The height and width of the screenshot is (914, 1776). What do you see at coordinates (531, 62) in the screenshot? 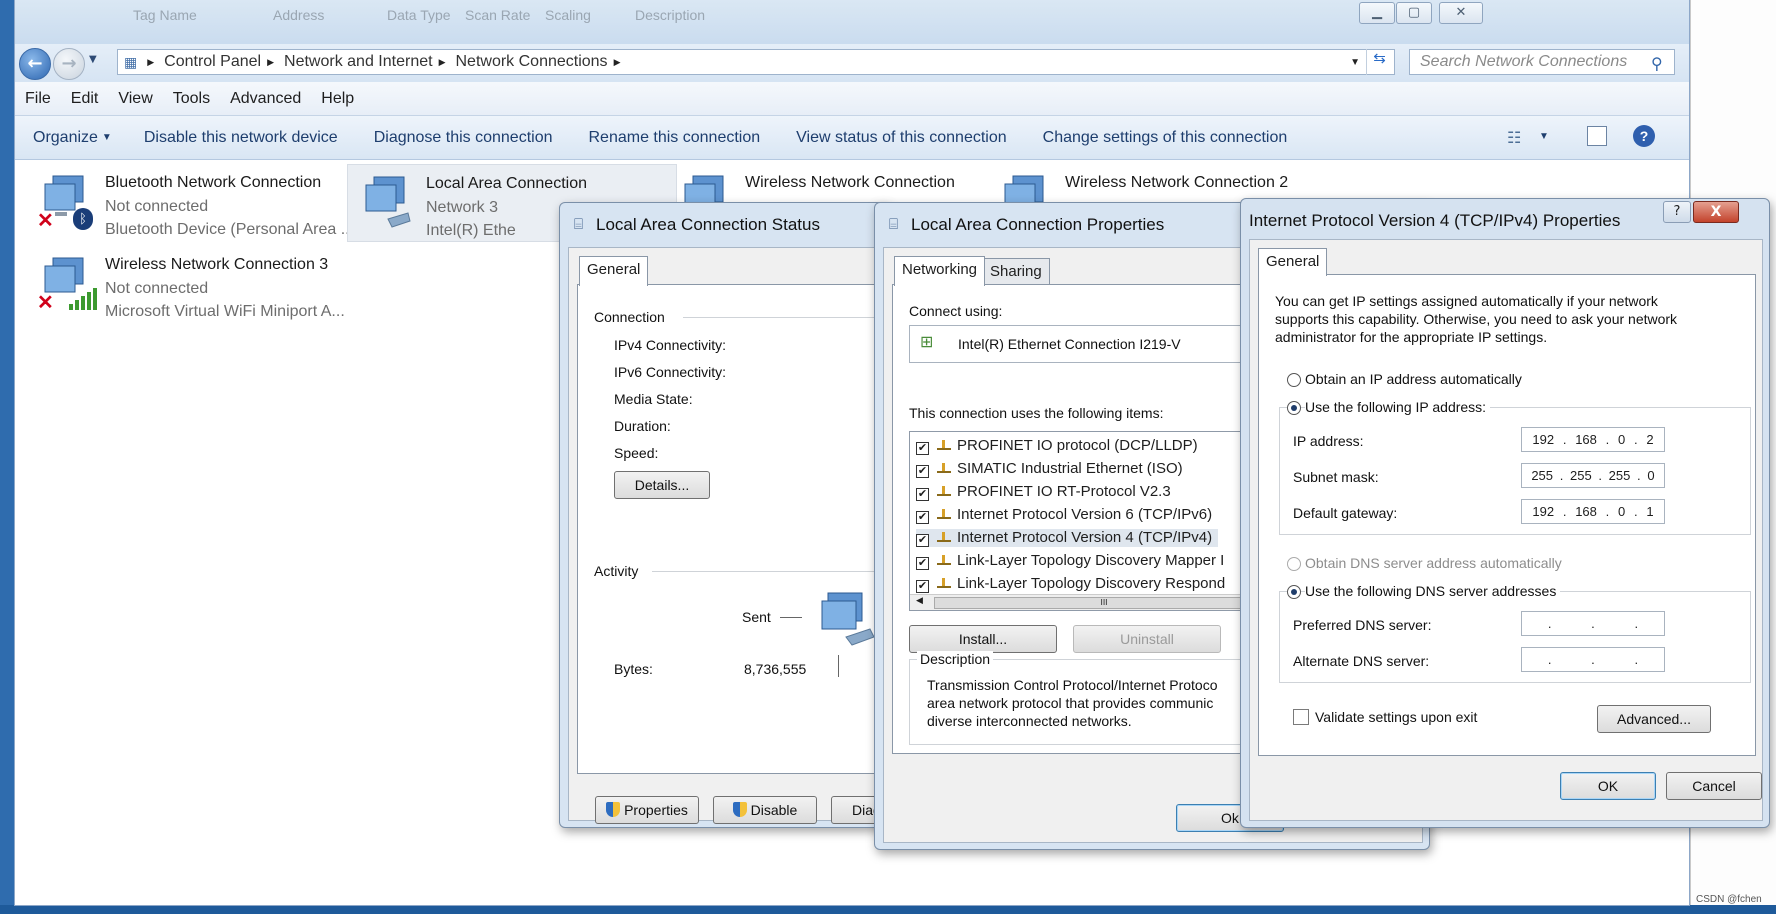
I see `breadcrumb-network-connections: Network Connections` at bounding box center [531, 62].